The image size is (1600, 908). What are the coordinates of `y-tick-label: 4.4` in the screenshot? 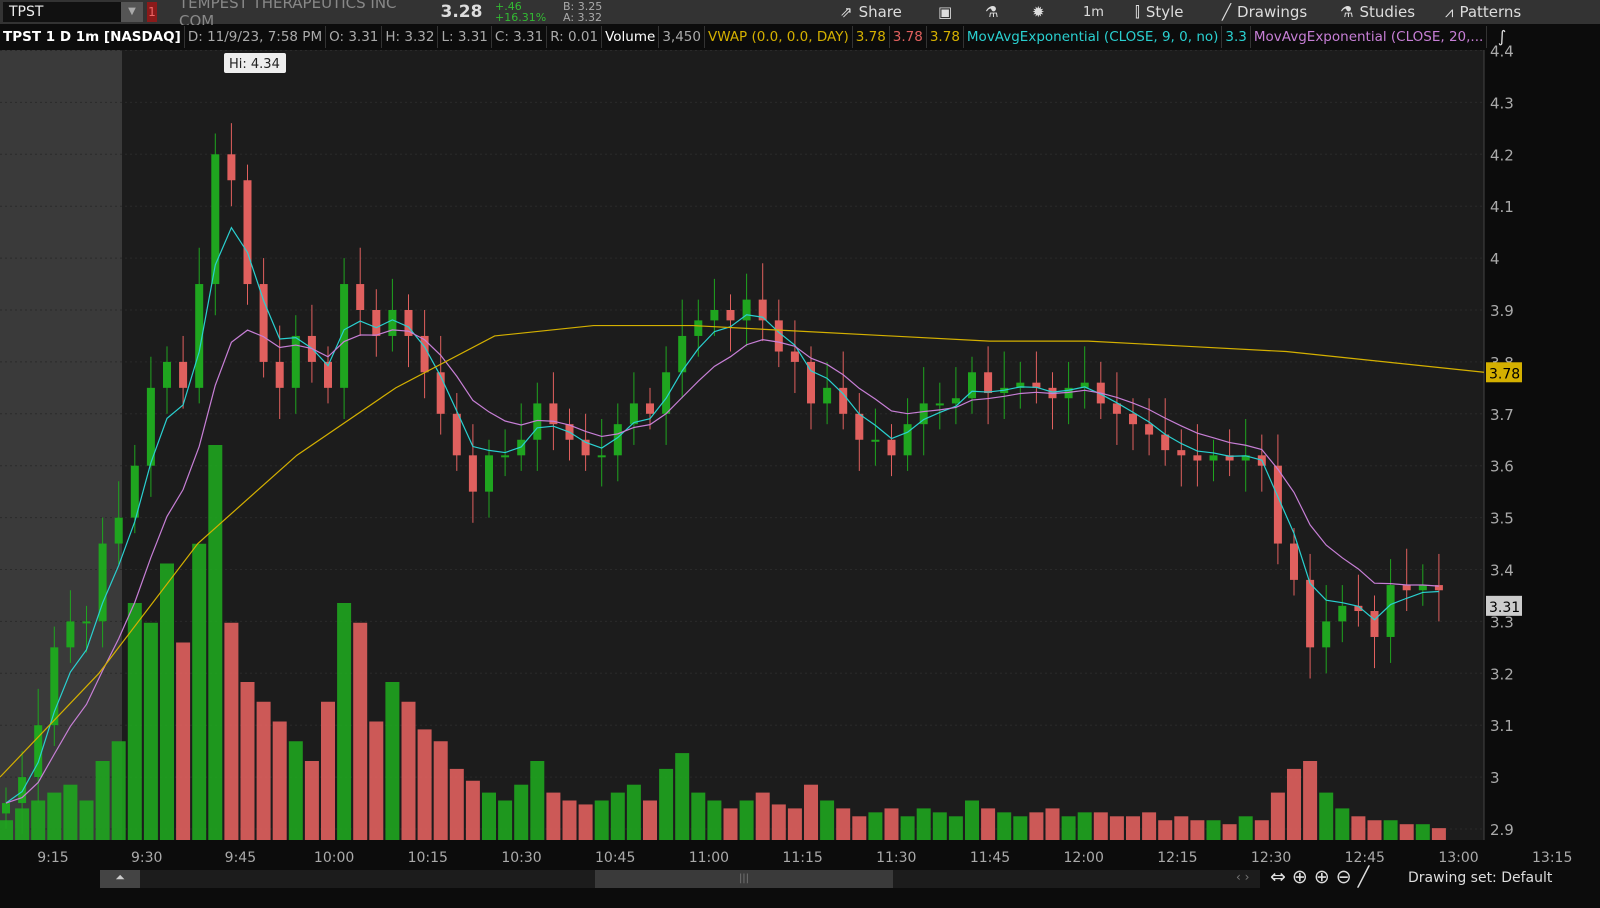 It's located at (1502, 52).